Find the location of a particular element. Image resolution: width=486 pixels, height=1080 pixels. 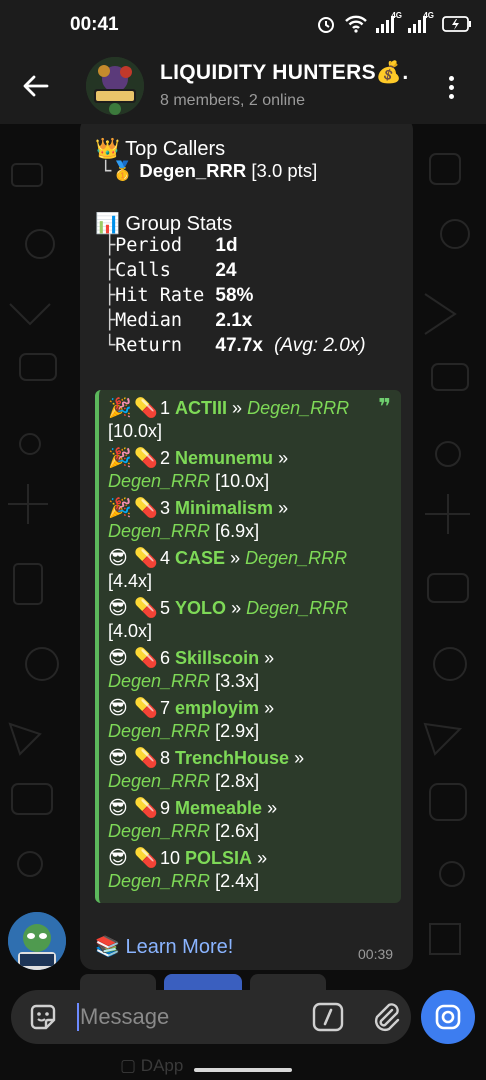

books-icon: 📚 is located at coordinates (107, 947).